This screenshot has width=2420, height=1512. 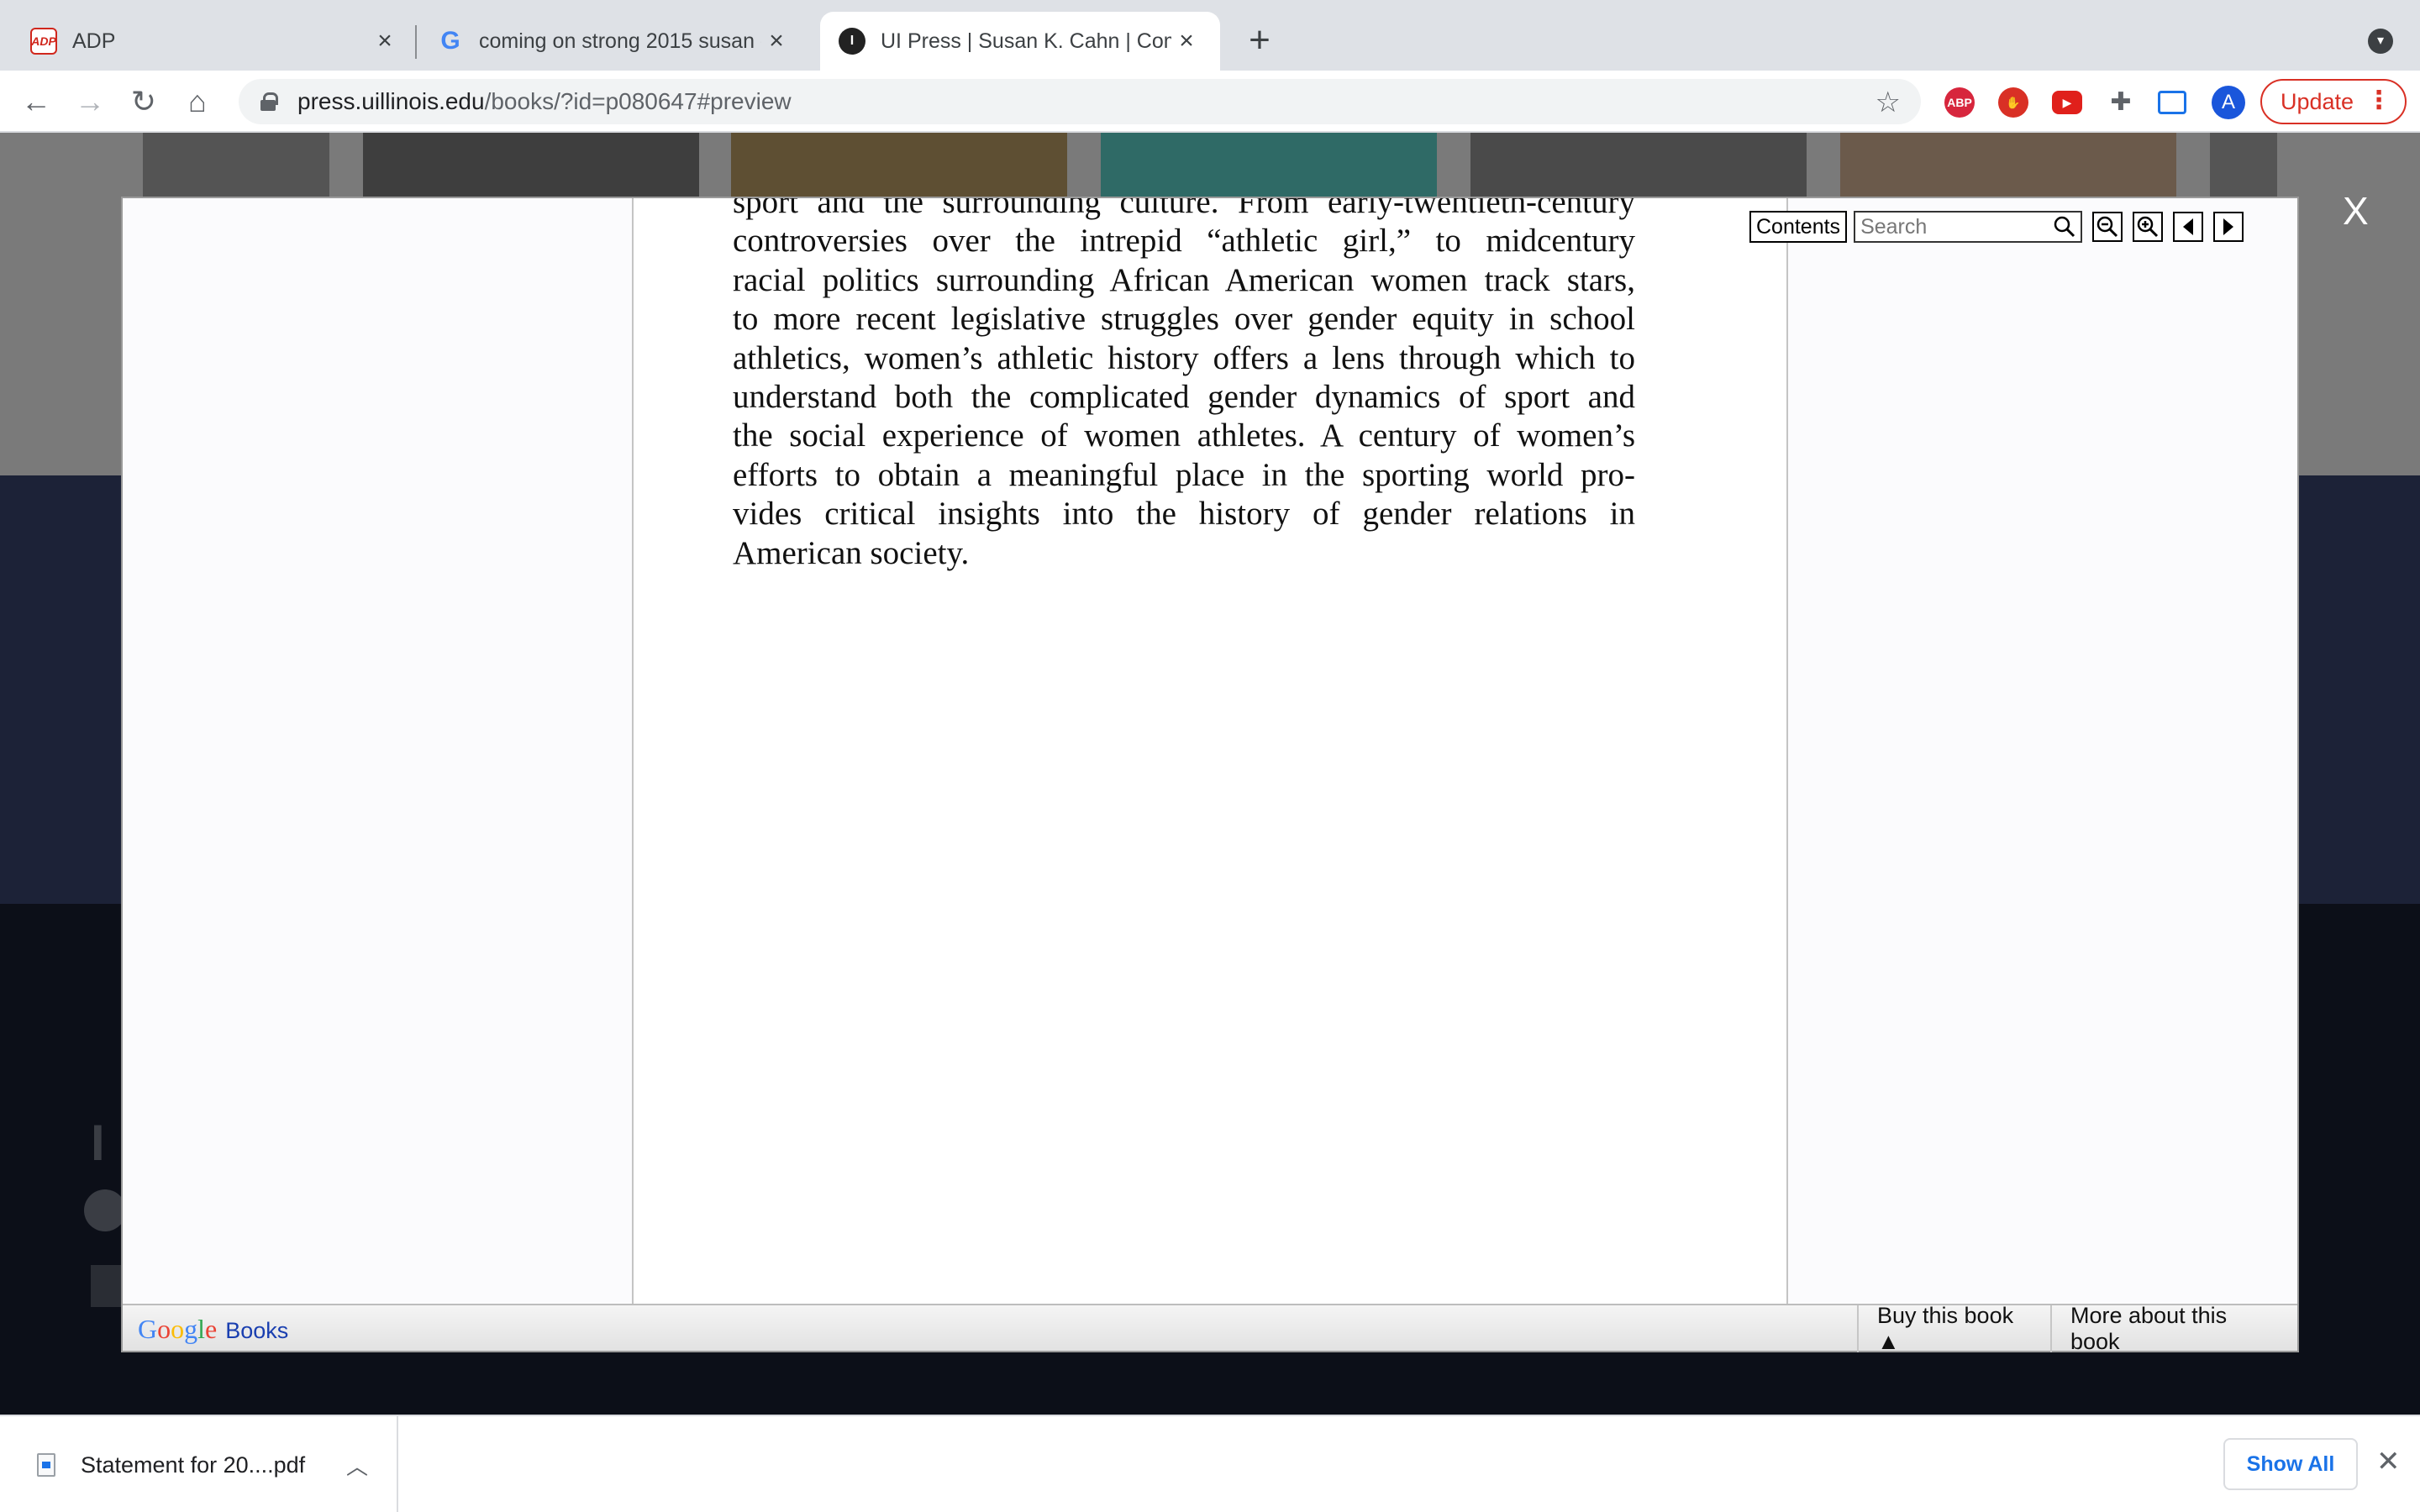 I want to click on cast-icon, so click(x=2172, y=102).